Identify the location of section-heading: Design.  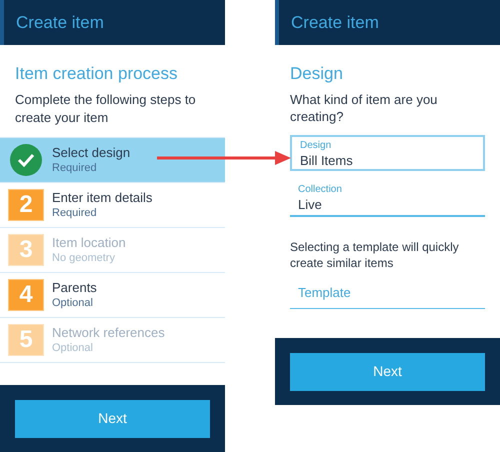
(317, 74).